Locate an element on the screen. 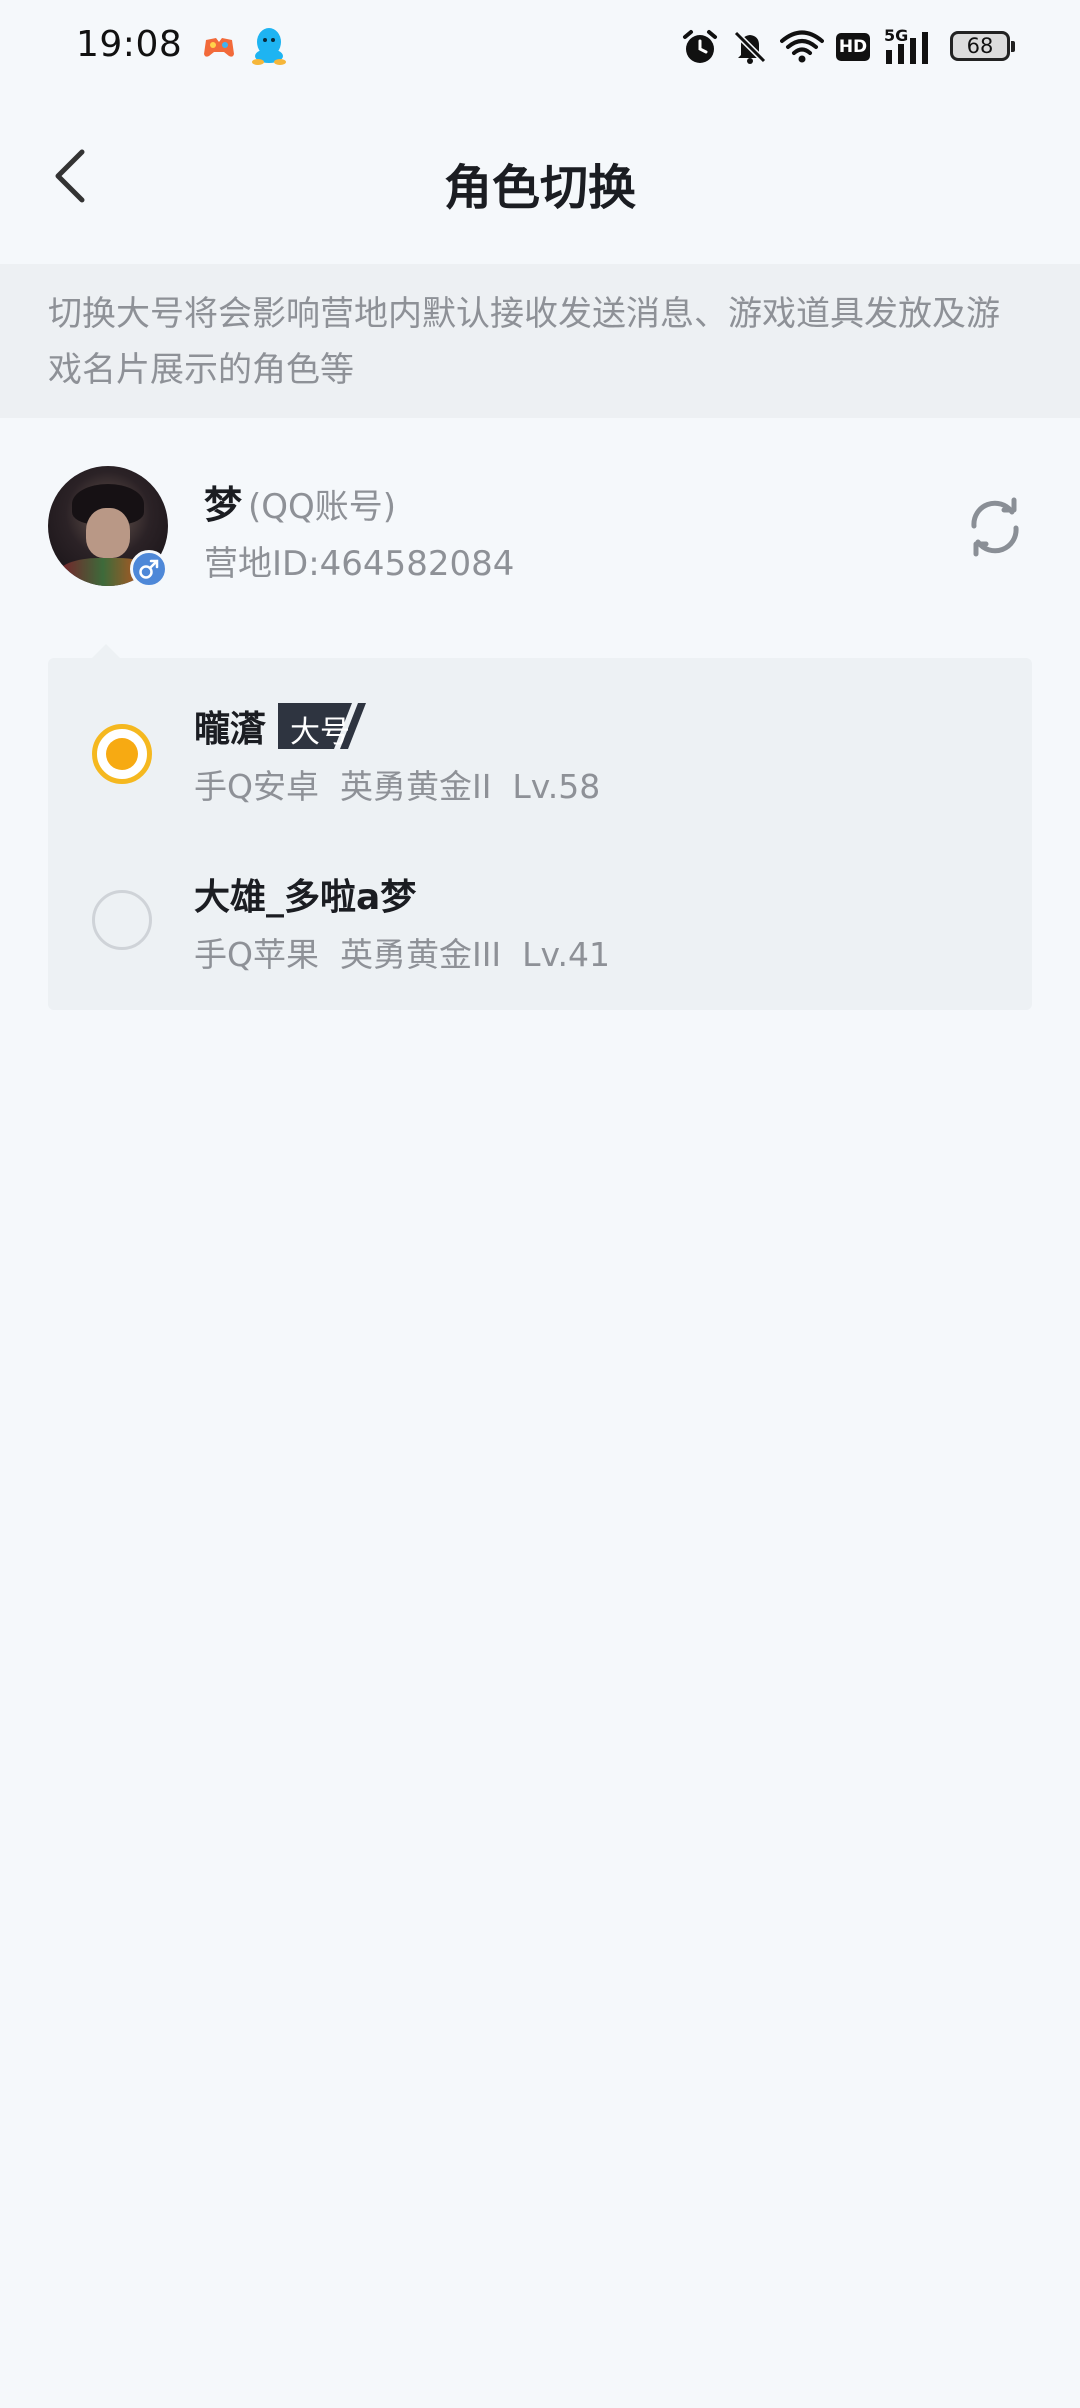 This screenshot has height=2408, width=1080. qq-icon is located at coordinates (269, 46).